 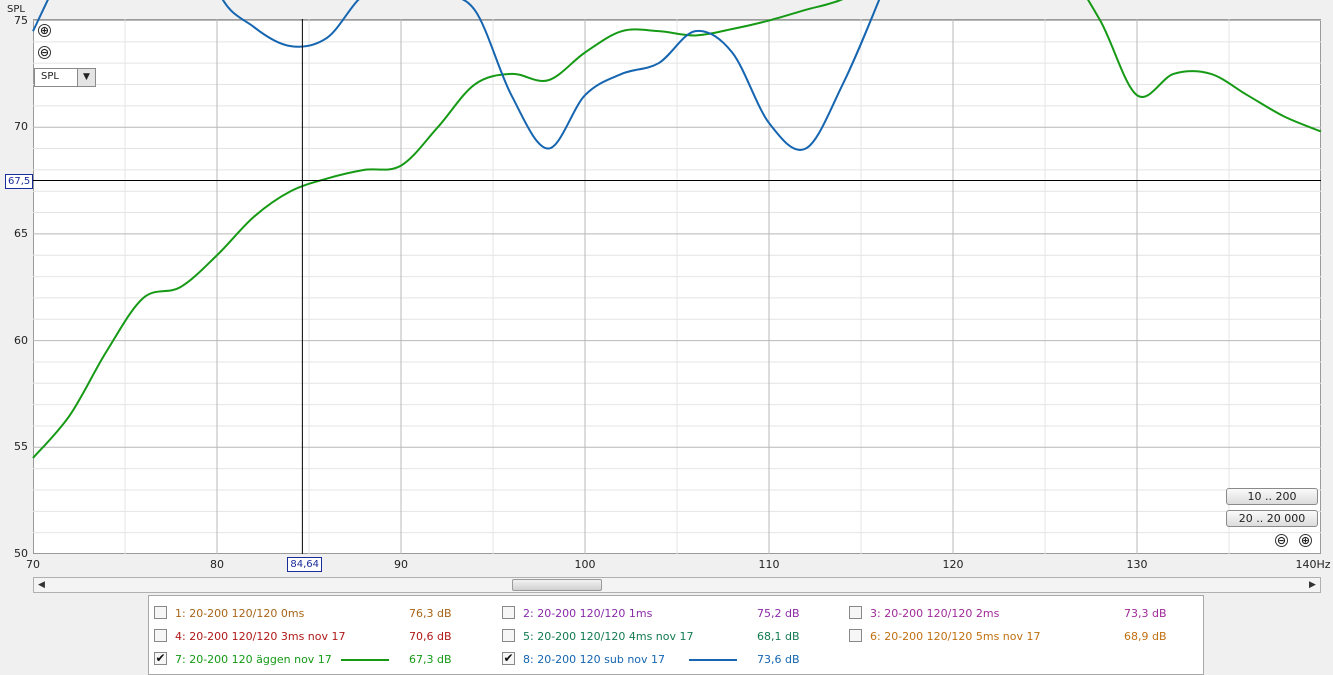 What do you see at coordinates (935, 613) in the screenshot?
I see `legend-item-label: 3: 20-200 120/120 2ms` at bounding box center [935, 613].